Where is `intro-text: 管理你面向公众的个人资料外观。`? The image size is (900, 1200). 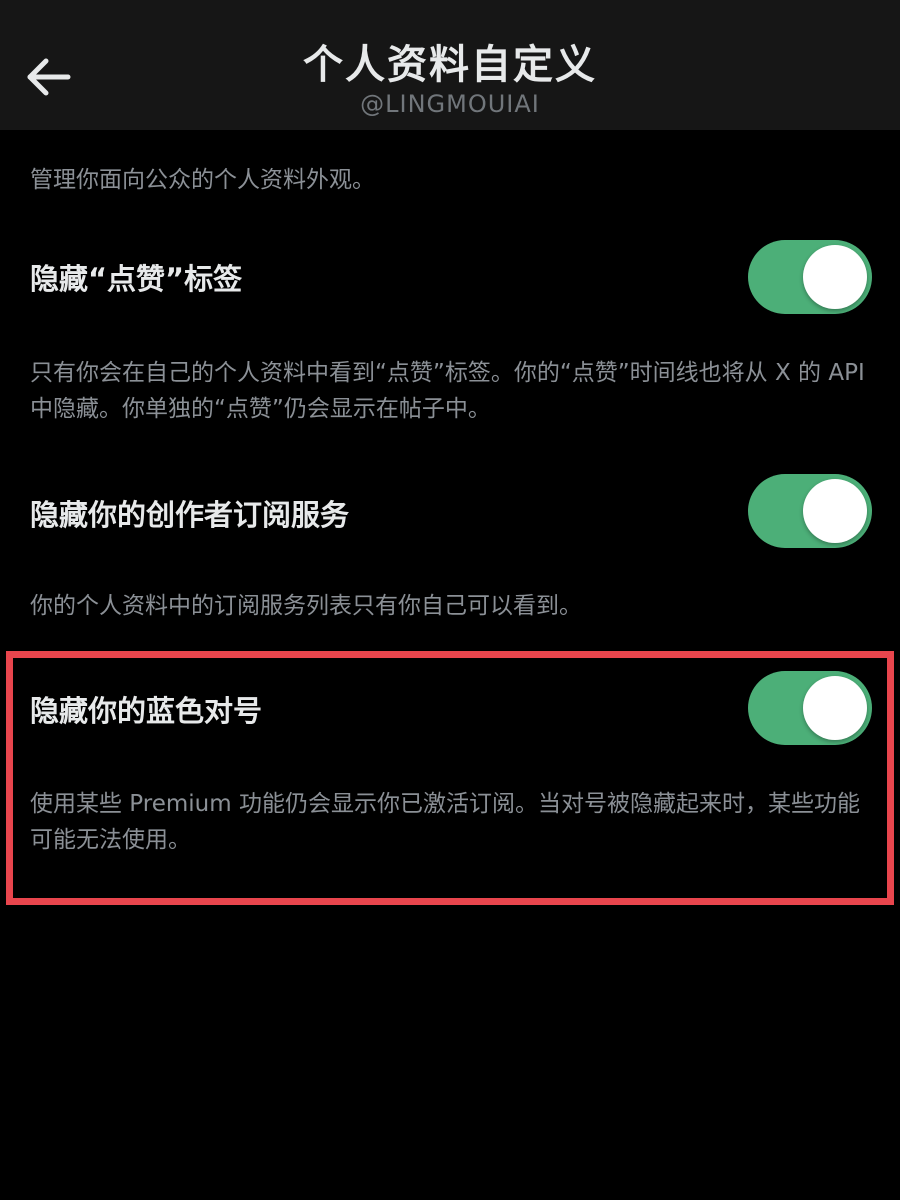 intro-text: 管理你面向公众的个人资料外观。 is located at coordinates (202, 180).